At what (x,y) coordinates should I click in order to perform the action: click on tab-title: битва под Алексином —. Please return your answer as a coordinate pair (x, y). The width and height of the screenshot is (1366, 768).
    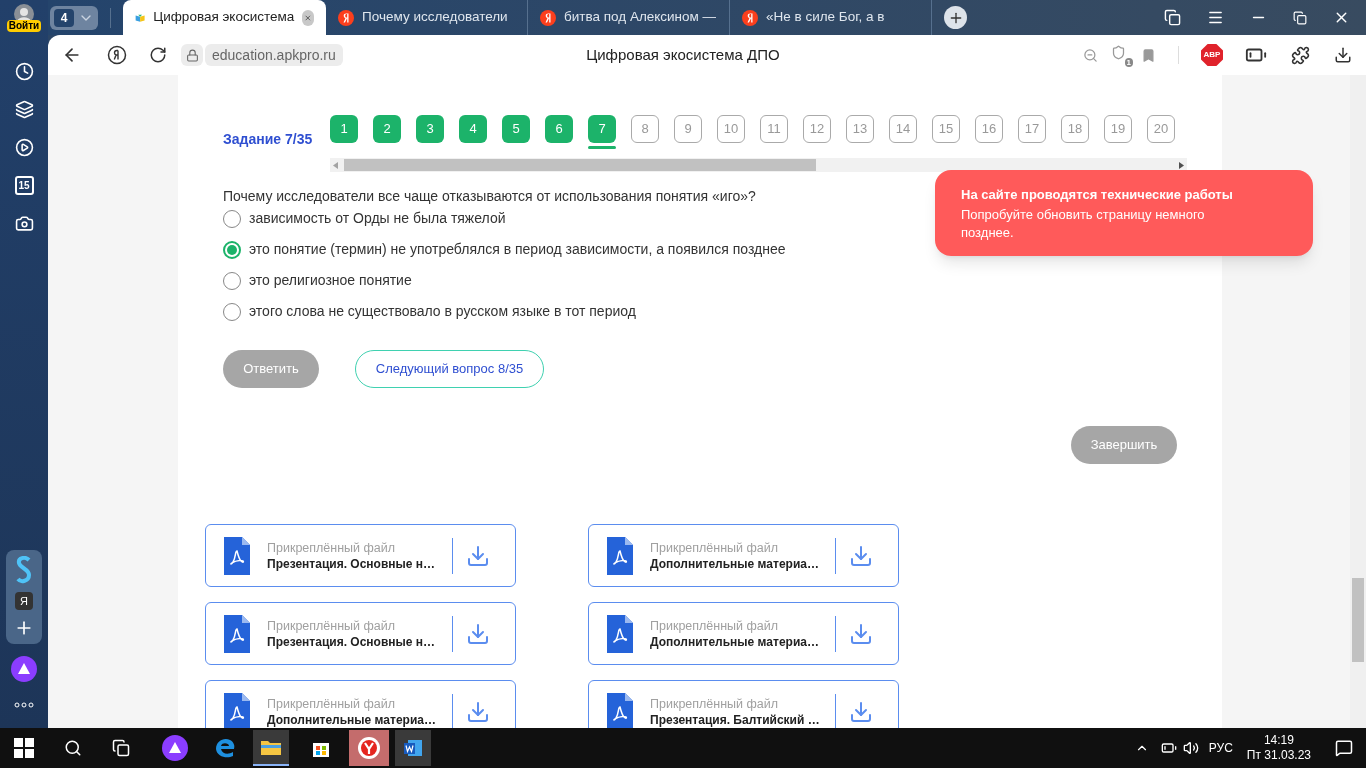
    Looking at the image, I should click on (640, 17).